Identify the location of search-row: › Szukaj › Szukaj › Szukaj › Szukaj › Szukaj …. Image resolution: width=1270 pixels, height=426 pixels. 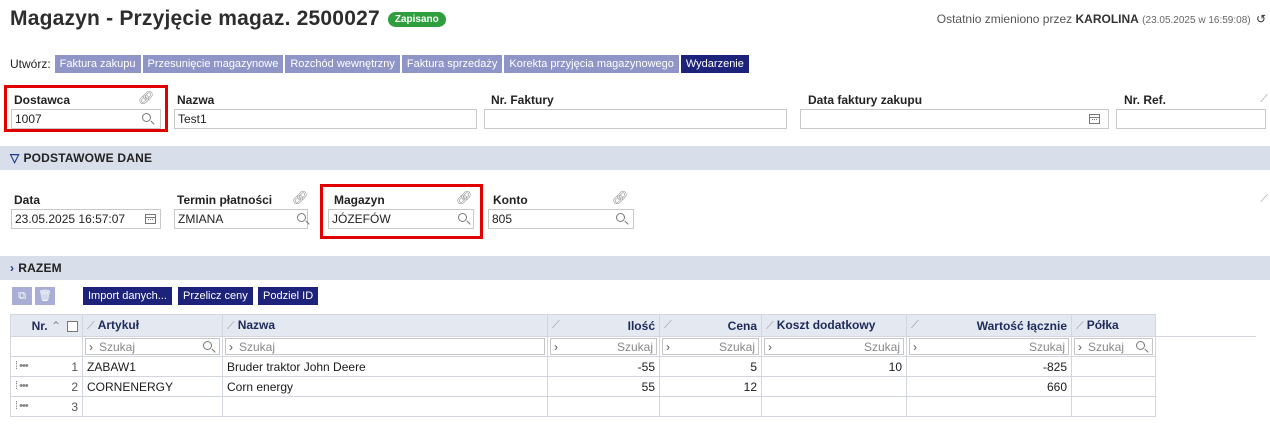
(633, 346).